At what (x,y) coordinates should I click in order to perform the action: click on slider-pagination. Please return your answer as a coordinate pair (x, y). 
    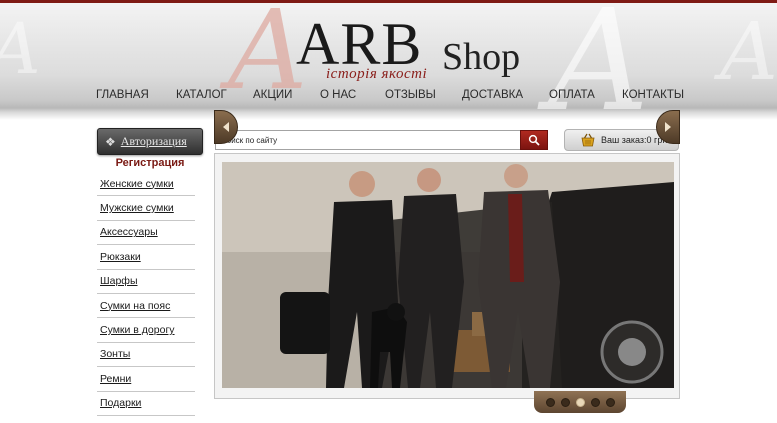
    Looking at the image, I should click on (580, 402).